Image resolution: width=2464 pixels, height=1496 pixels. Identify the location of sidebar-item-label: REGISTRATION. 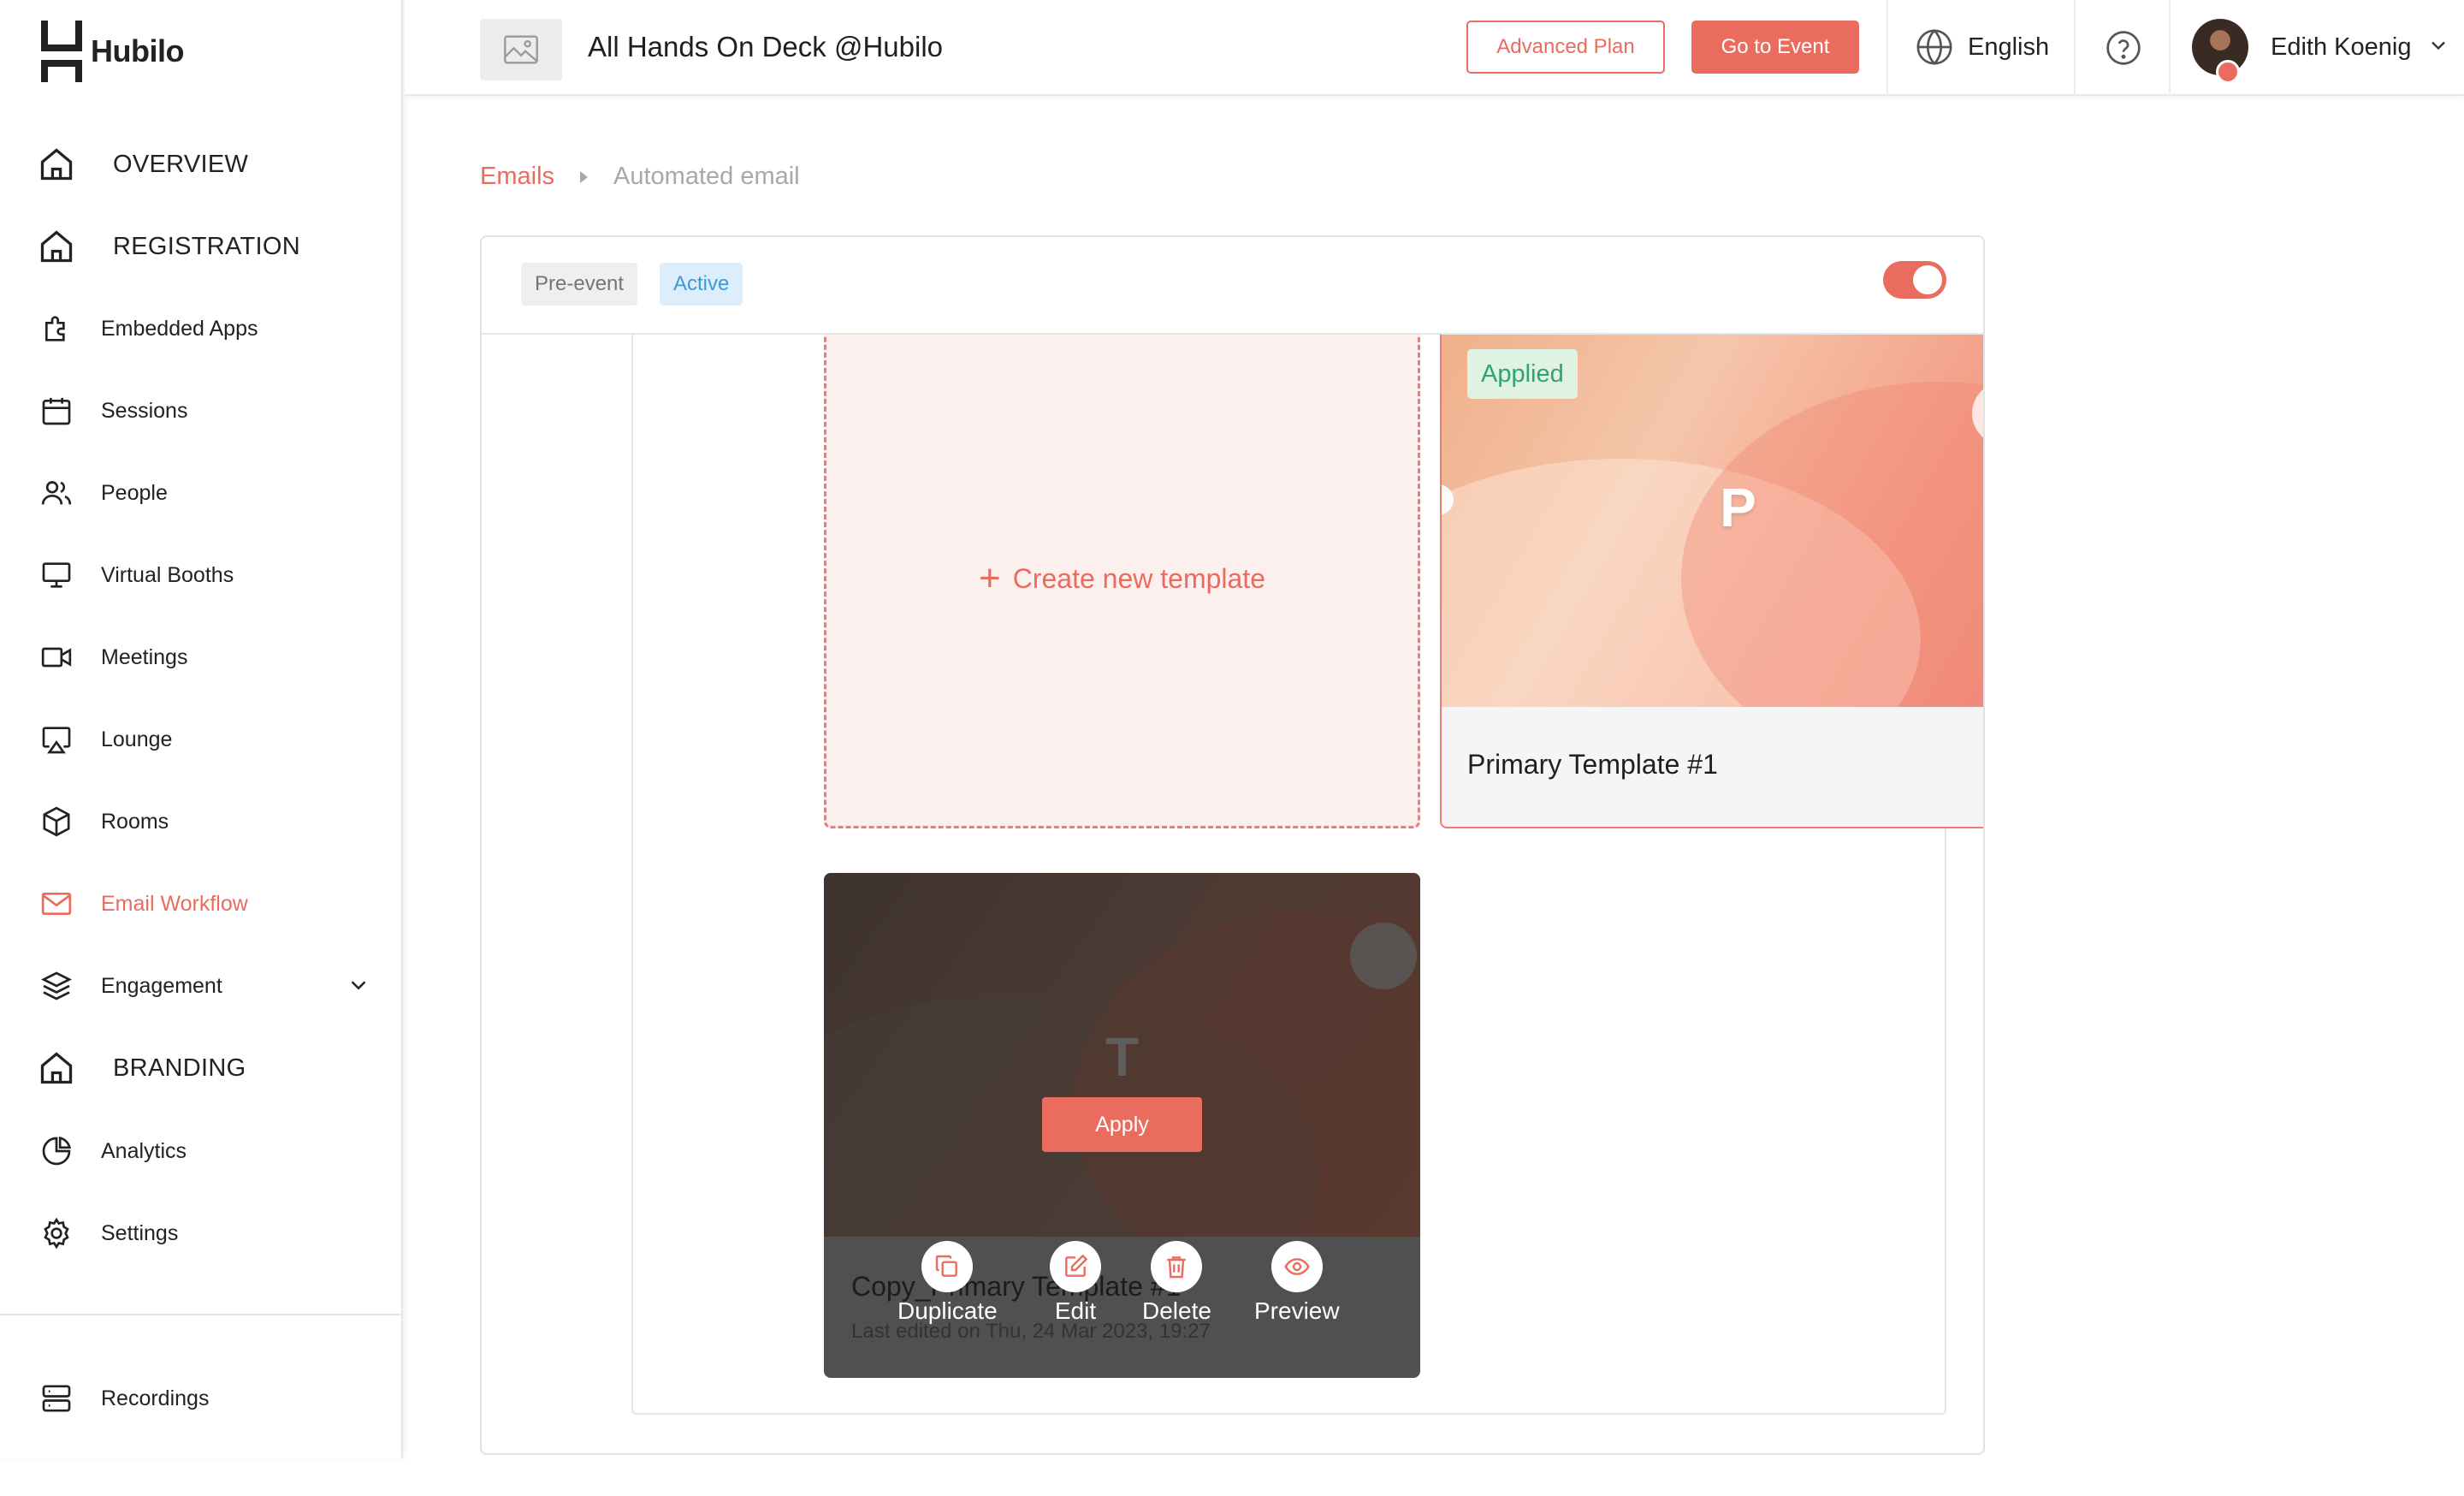
(206, 246).